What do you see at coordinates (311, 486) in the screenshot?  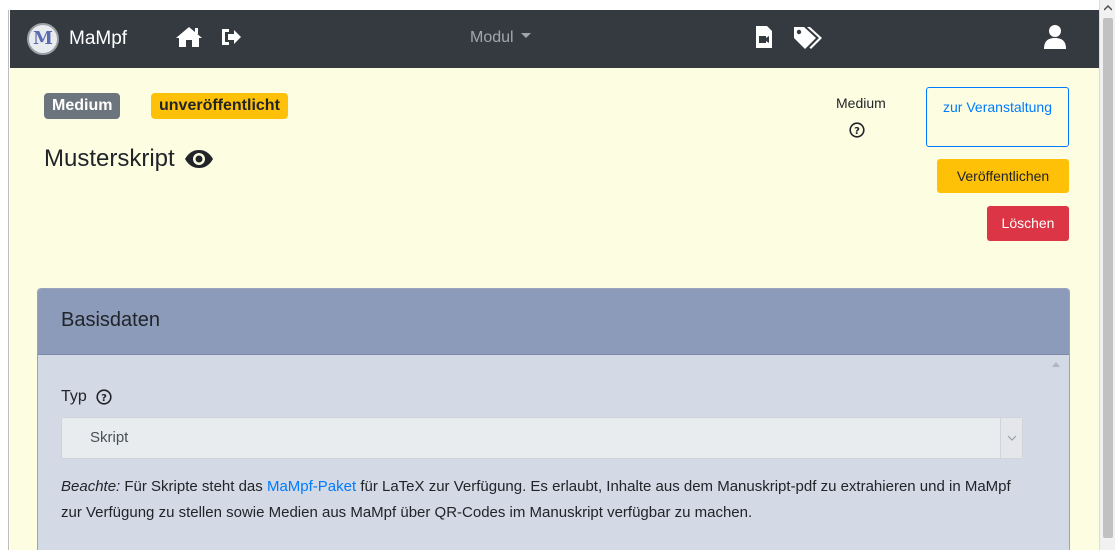 I see `mampf-package-link: MaMpf-Paket` at bounding box center [311, 486].